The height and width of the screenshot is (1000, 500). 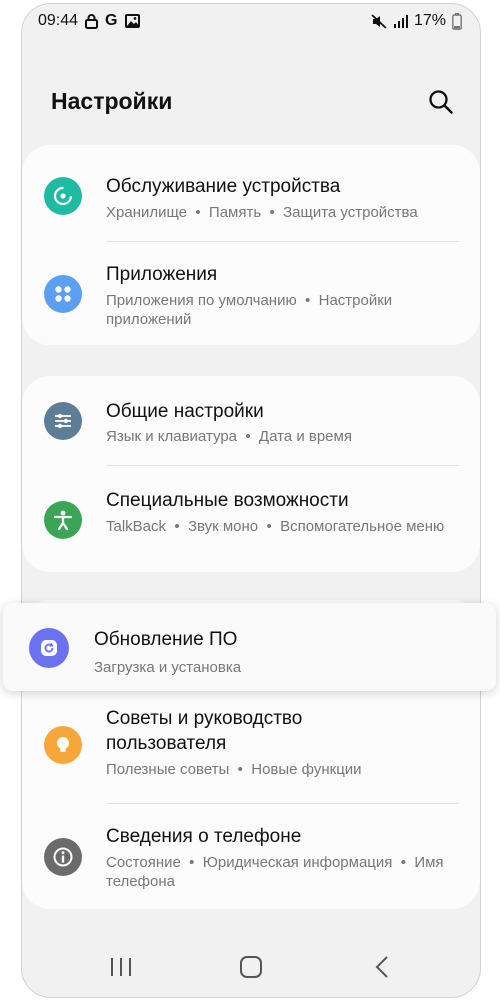 I want to click on settings-item-software-update: Обновление ПО Загрузка и установка, so click(x=249, y=647).